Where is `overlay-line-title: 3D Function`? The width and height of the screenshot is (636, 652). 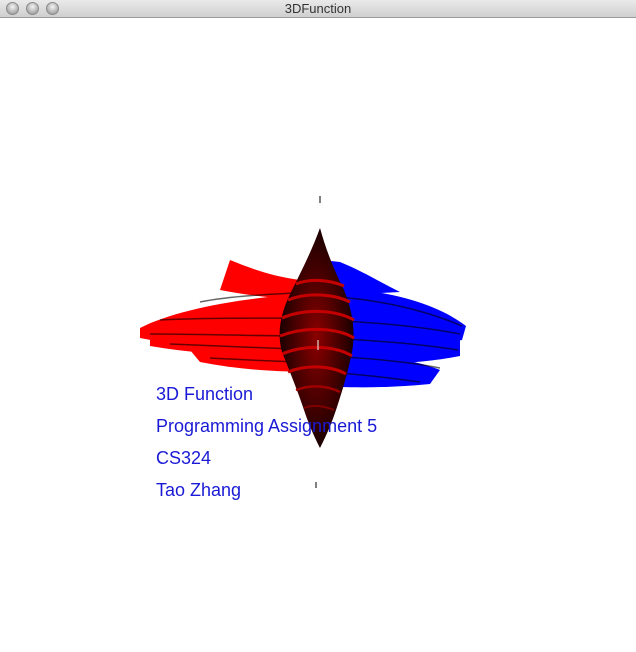 overlay-line-title: 3D Function is located at coordinates (205, 394).